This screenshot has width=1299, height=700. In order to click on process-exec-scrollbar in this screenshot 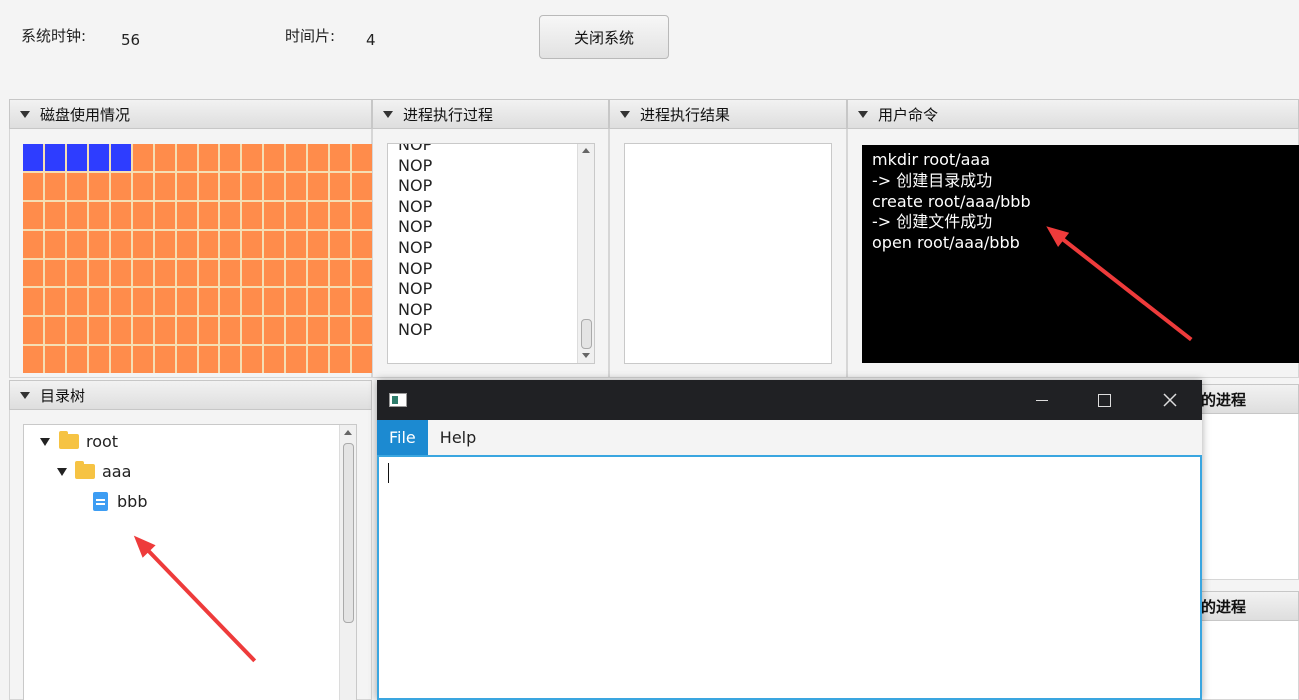, I will do `click(585, 253)`.